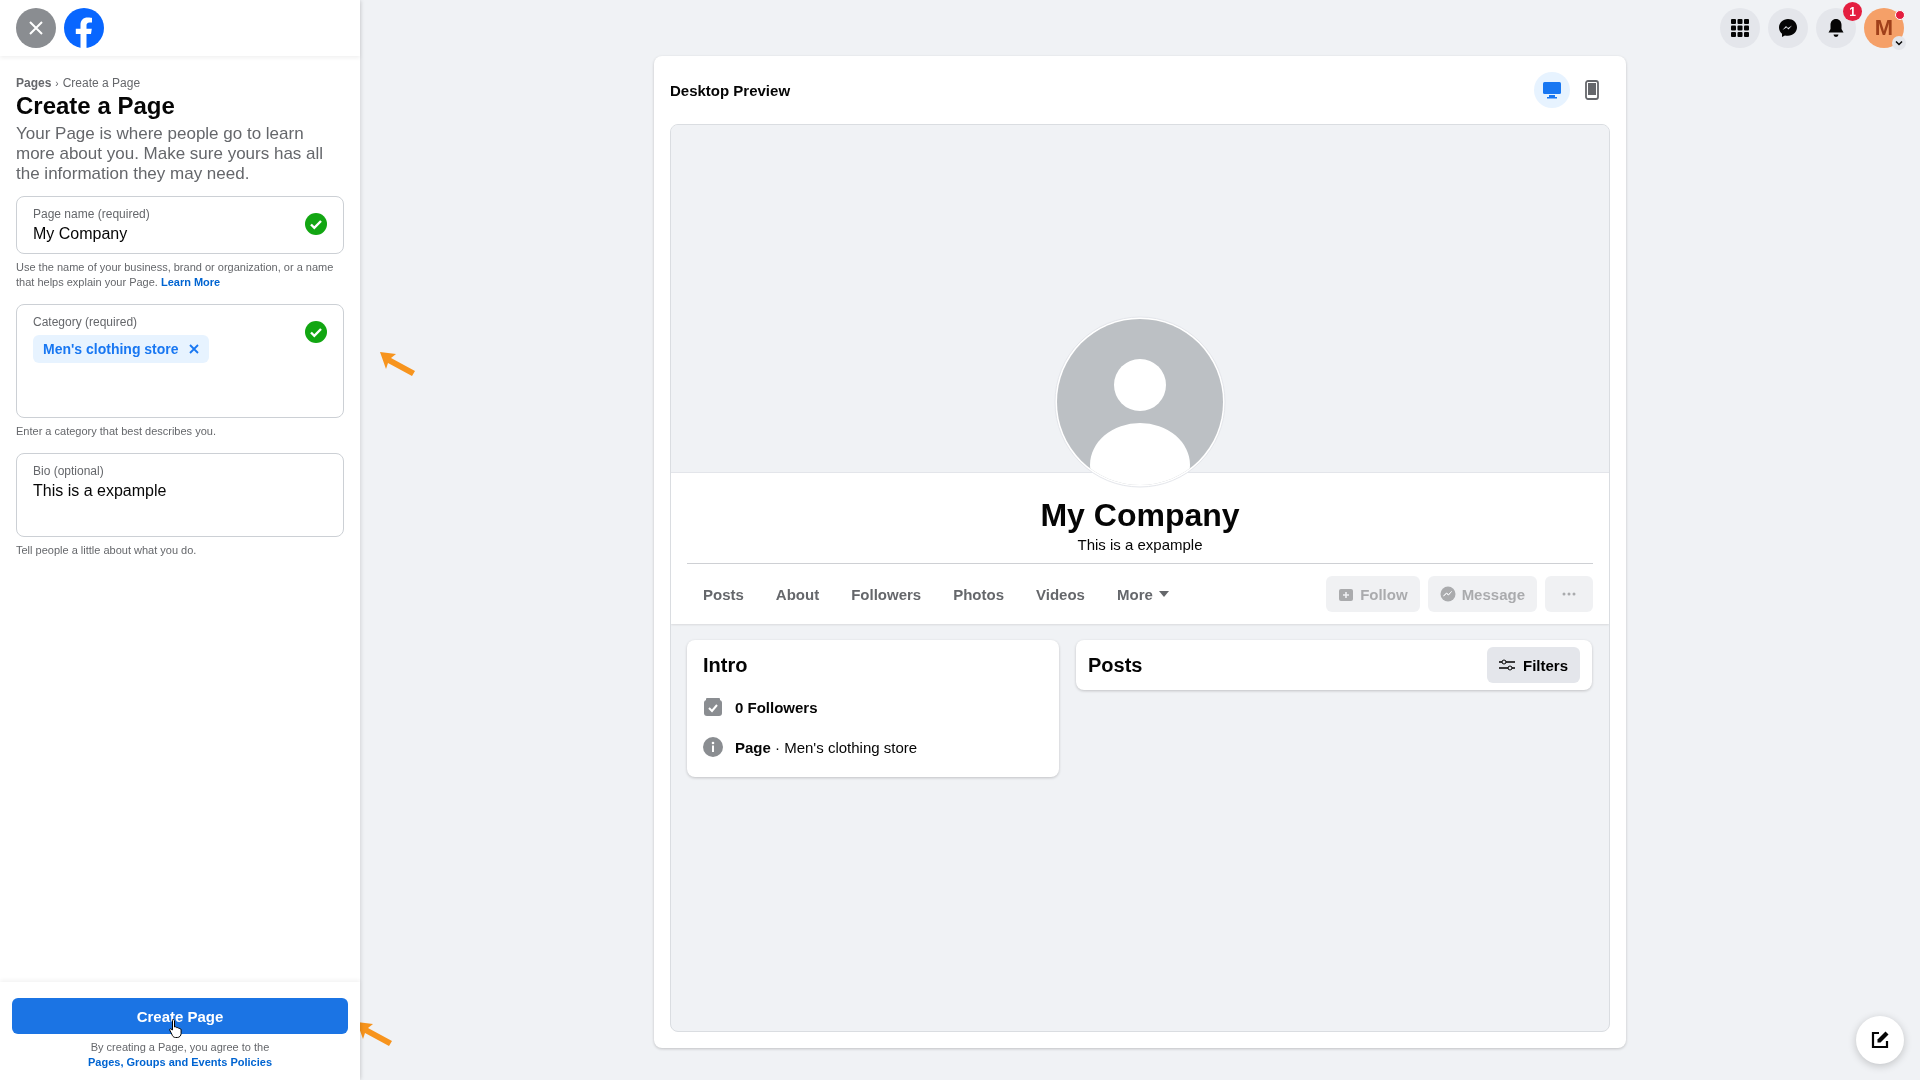 The width and height of the screenshot is (1920, 1080). Describe the element at coordinates (96, 106) in the screenshot. I see `page-title: Create a Page` at that location.